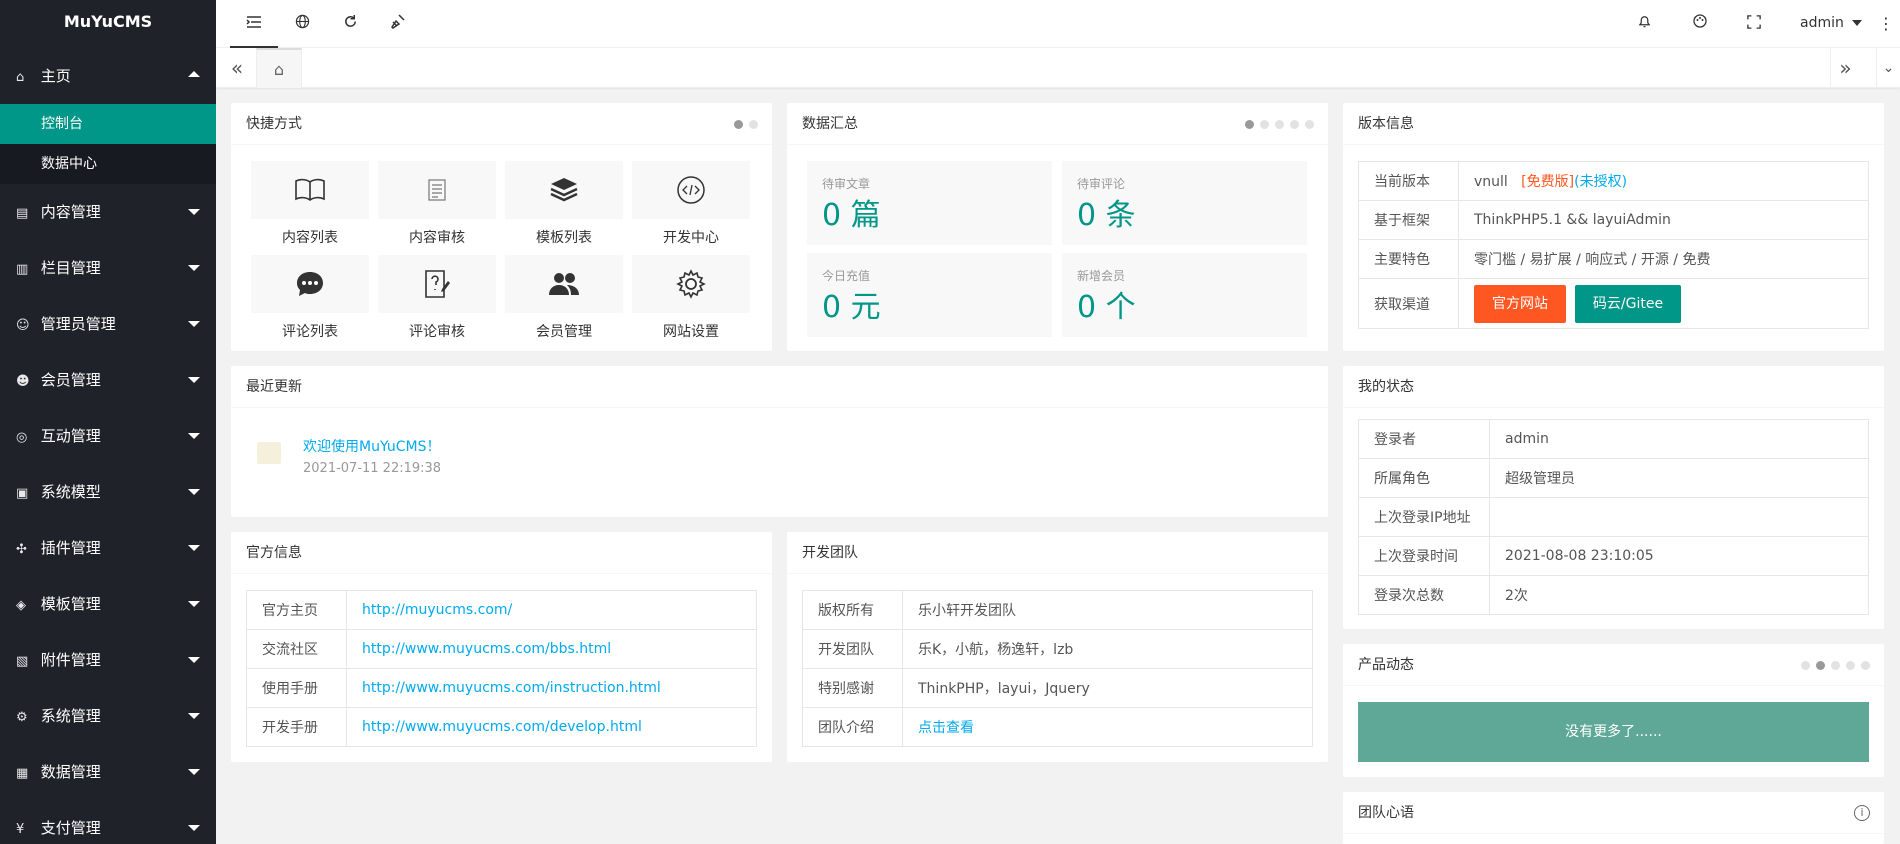 The width and height of the screenshot is (1900, 844). I want to click on community-link: http://www.muyucms.com/bbs.html, so click(486, 649).